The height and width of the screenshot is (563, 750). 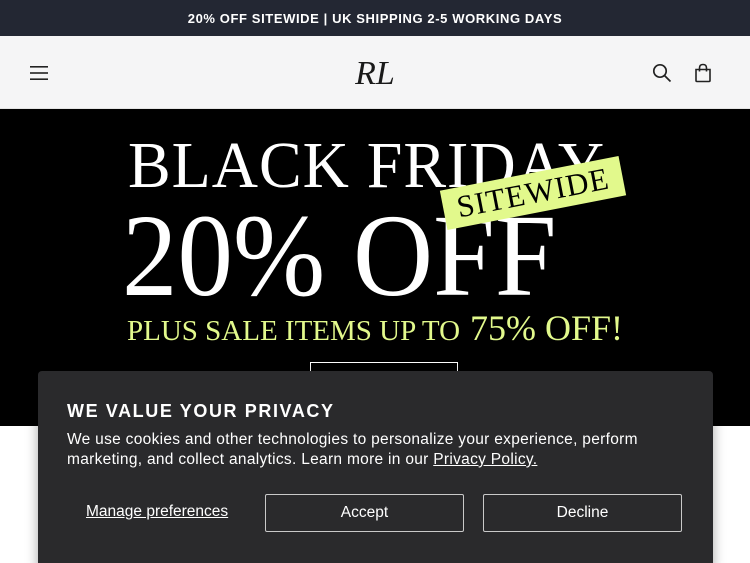 What do you see at coordinates (547, 328) in the screenshot?
I see `hero-subheading-highlight: 75% OFF!` at bounding box center [547, 328].